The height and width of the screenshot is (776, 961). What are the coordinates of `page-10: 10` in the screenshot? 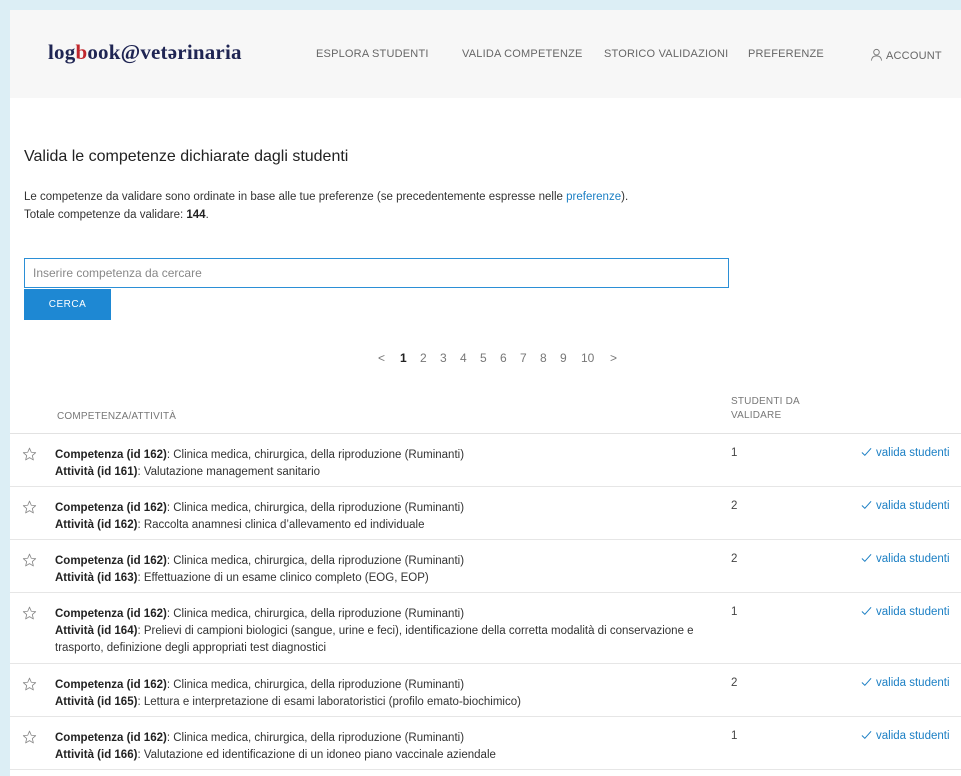 It's located at (587, 358).